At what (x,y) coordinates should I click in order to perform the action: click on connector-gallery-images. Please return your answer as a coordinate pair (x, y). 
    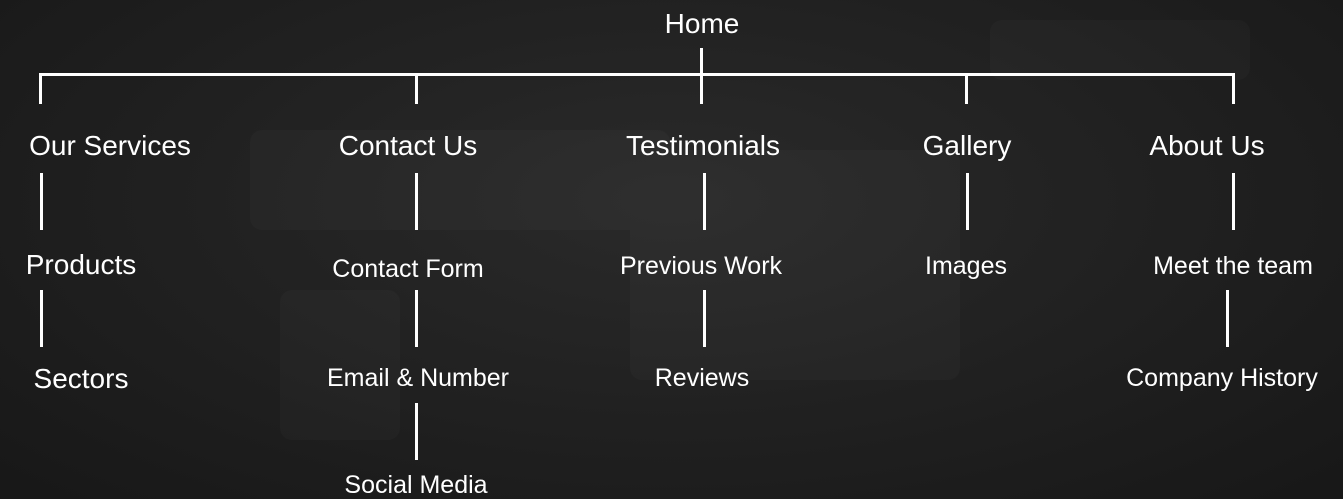
    Looking at the image, I should click on (967, 201).